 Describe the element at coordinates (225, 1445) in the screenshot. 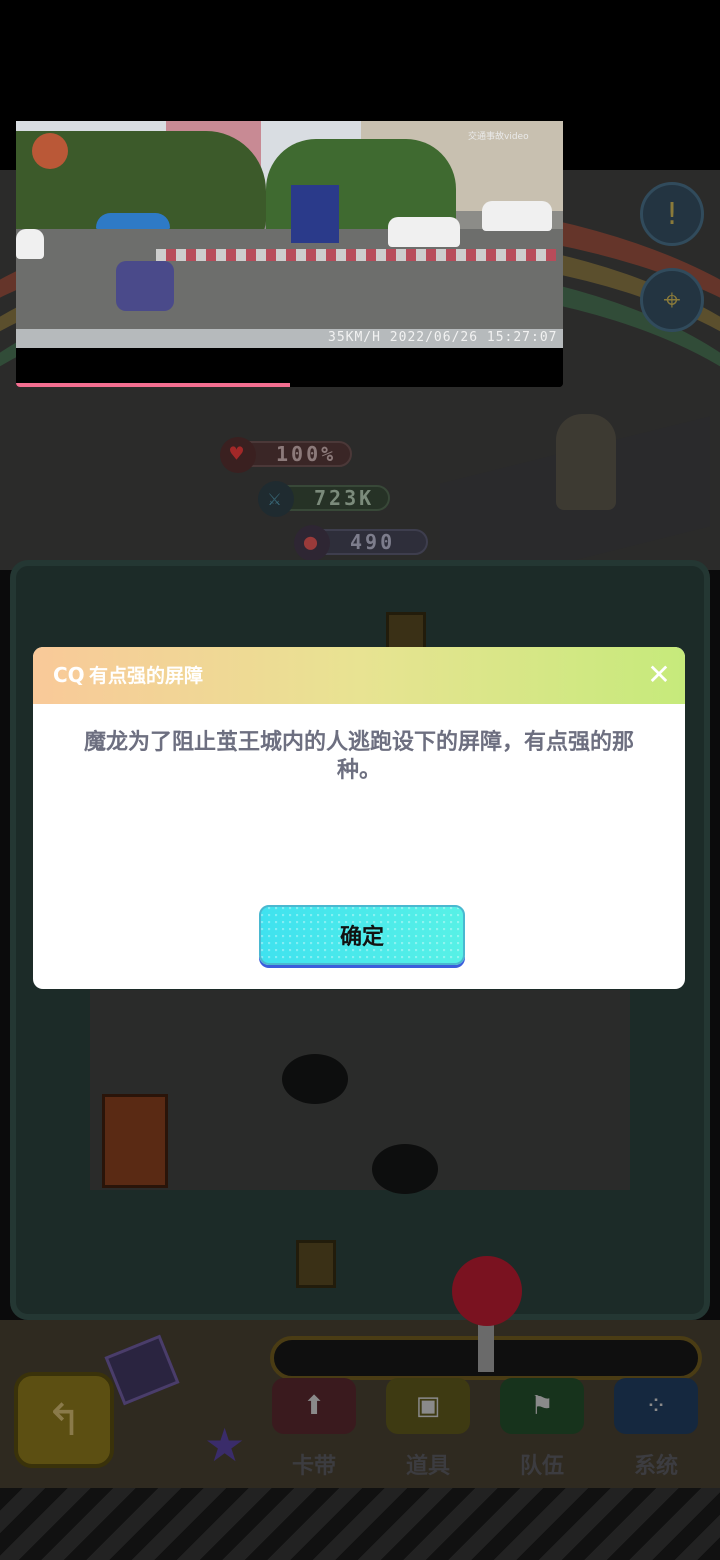

I see `star-icon: ★` at that location.